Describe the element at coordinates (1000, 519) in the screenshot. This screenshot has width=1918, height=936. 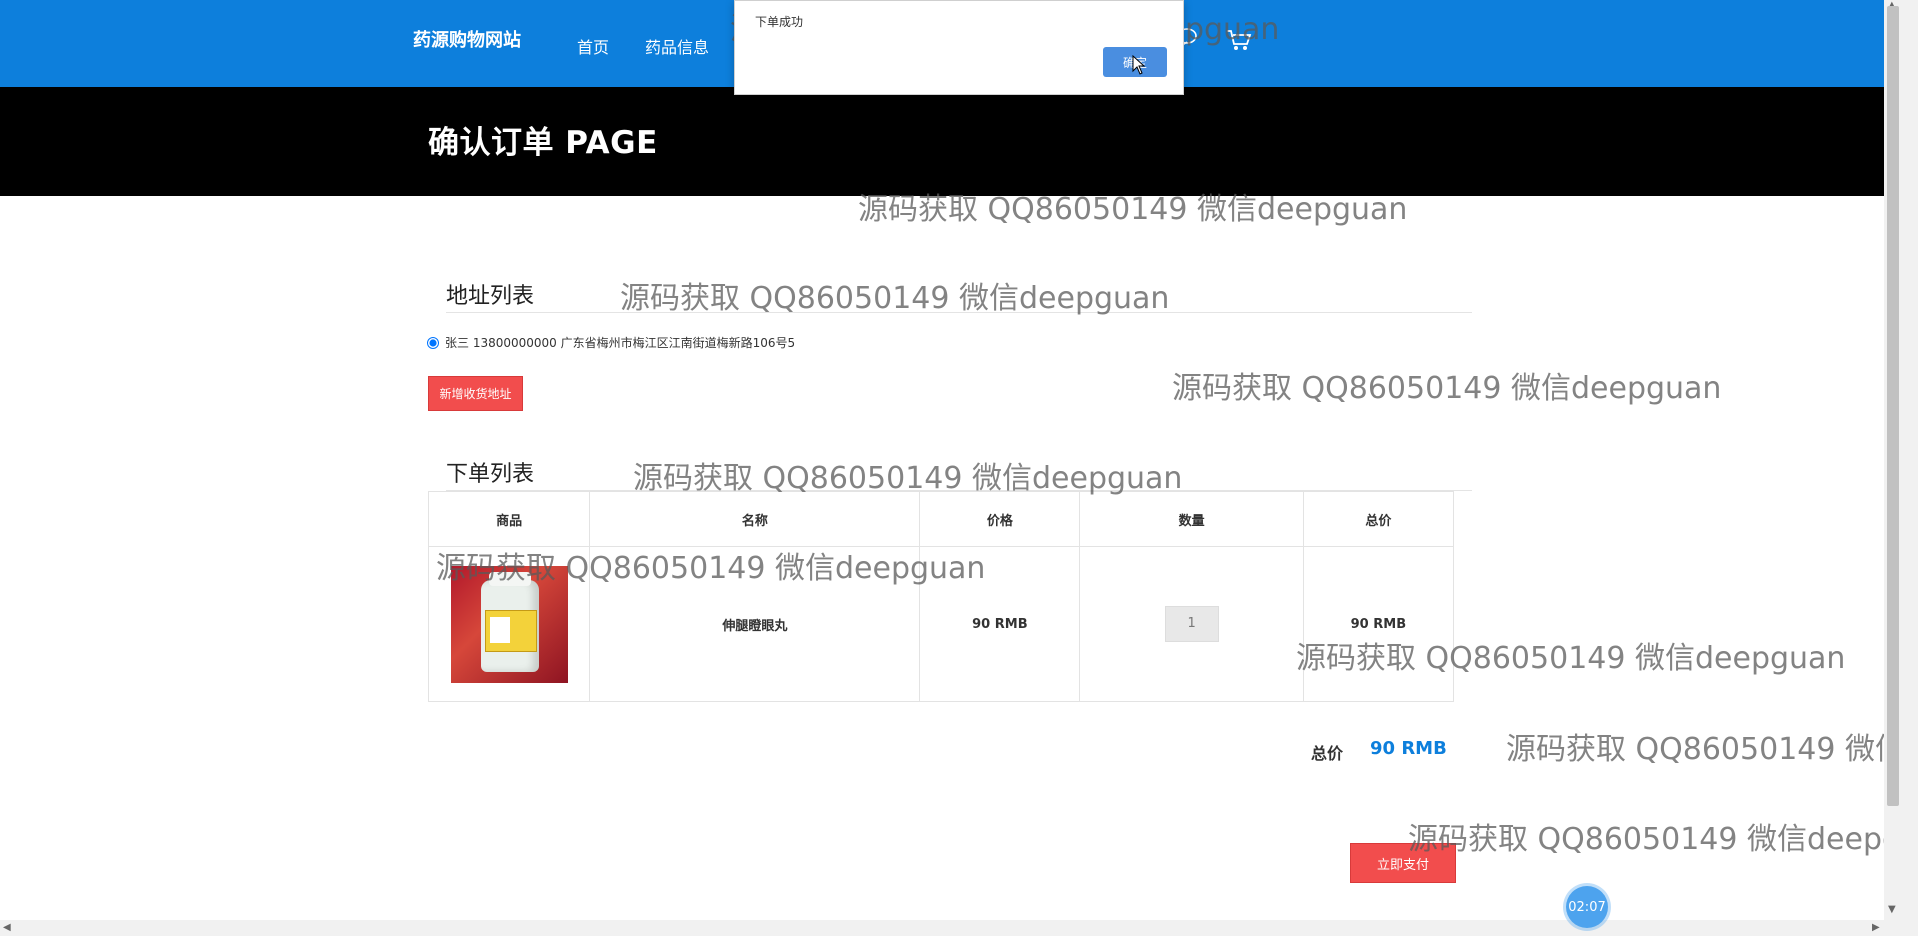
I see `column-header-price: 价格` at that location.